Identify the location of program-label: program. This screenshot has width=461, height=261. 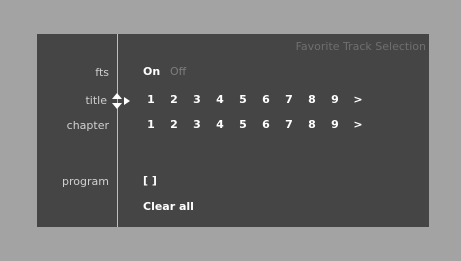
(85, 181).